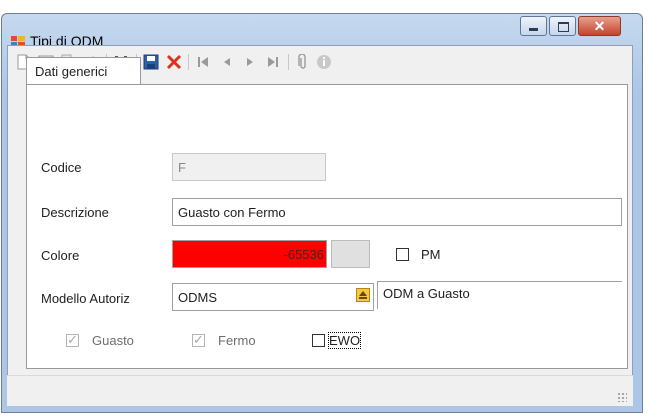  Describe the element at coordinates (318, 340) in the screenshot. I see `ewo-checkbox` at that location.